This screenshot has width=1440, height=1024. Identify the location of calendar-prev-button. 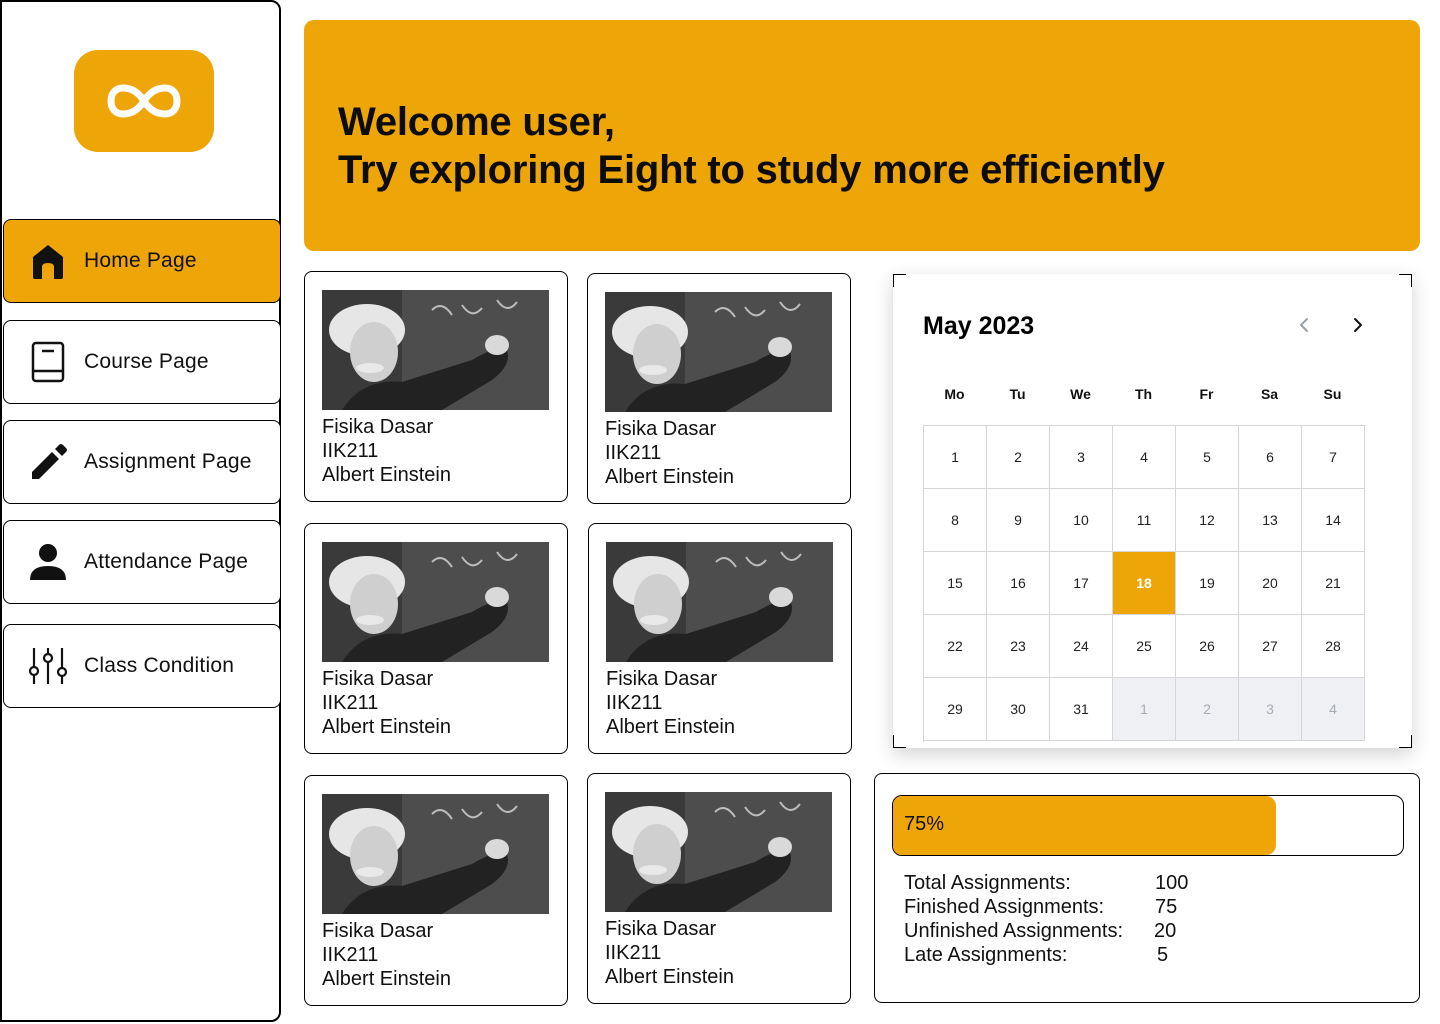
(1304, 325).